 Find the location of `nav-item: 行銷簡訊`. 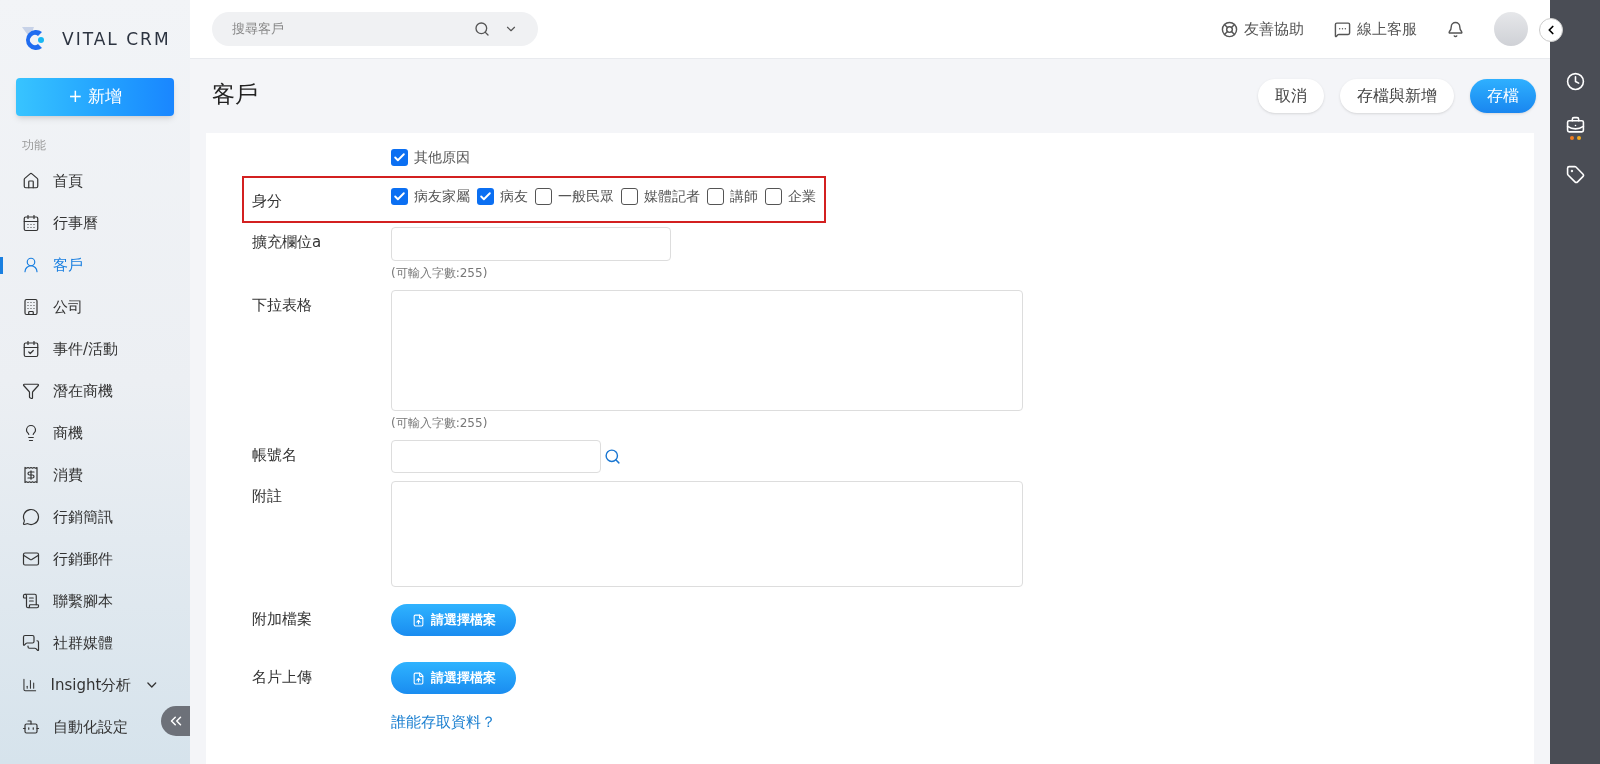

nav-item: 行銷簡訊 is located at coordinates (88, 517).